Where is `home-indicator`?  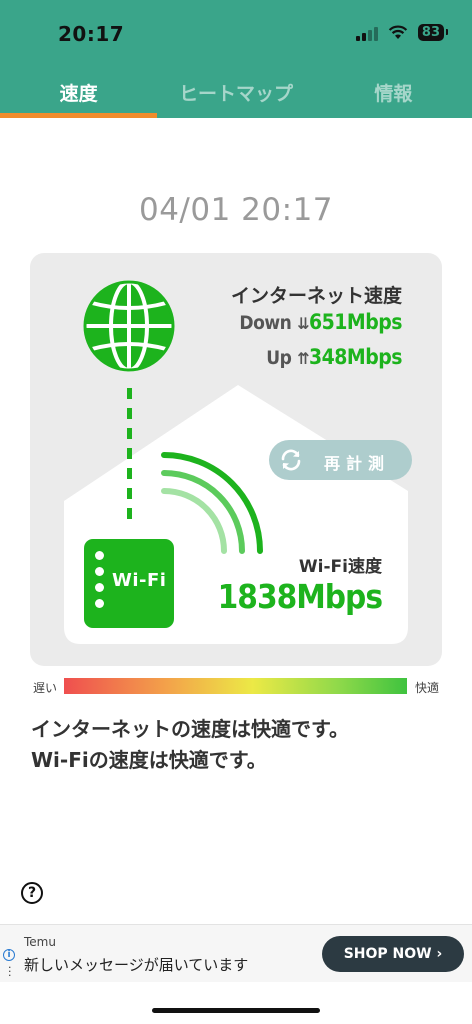 home-indicator is located at coordinates (236, 1010).